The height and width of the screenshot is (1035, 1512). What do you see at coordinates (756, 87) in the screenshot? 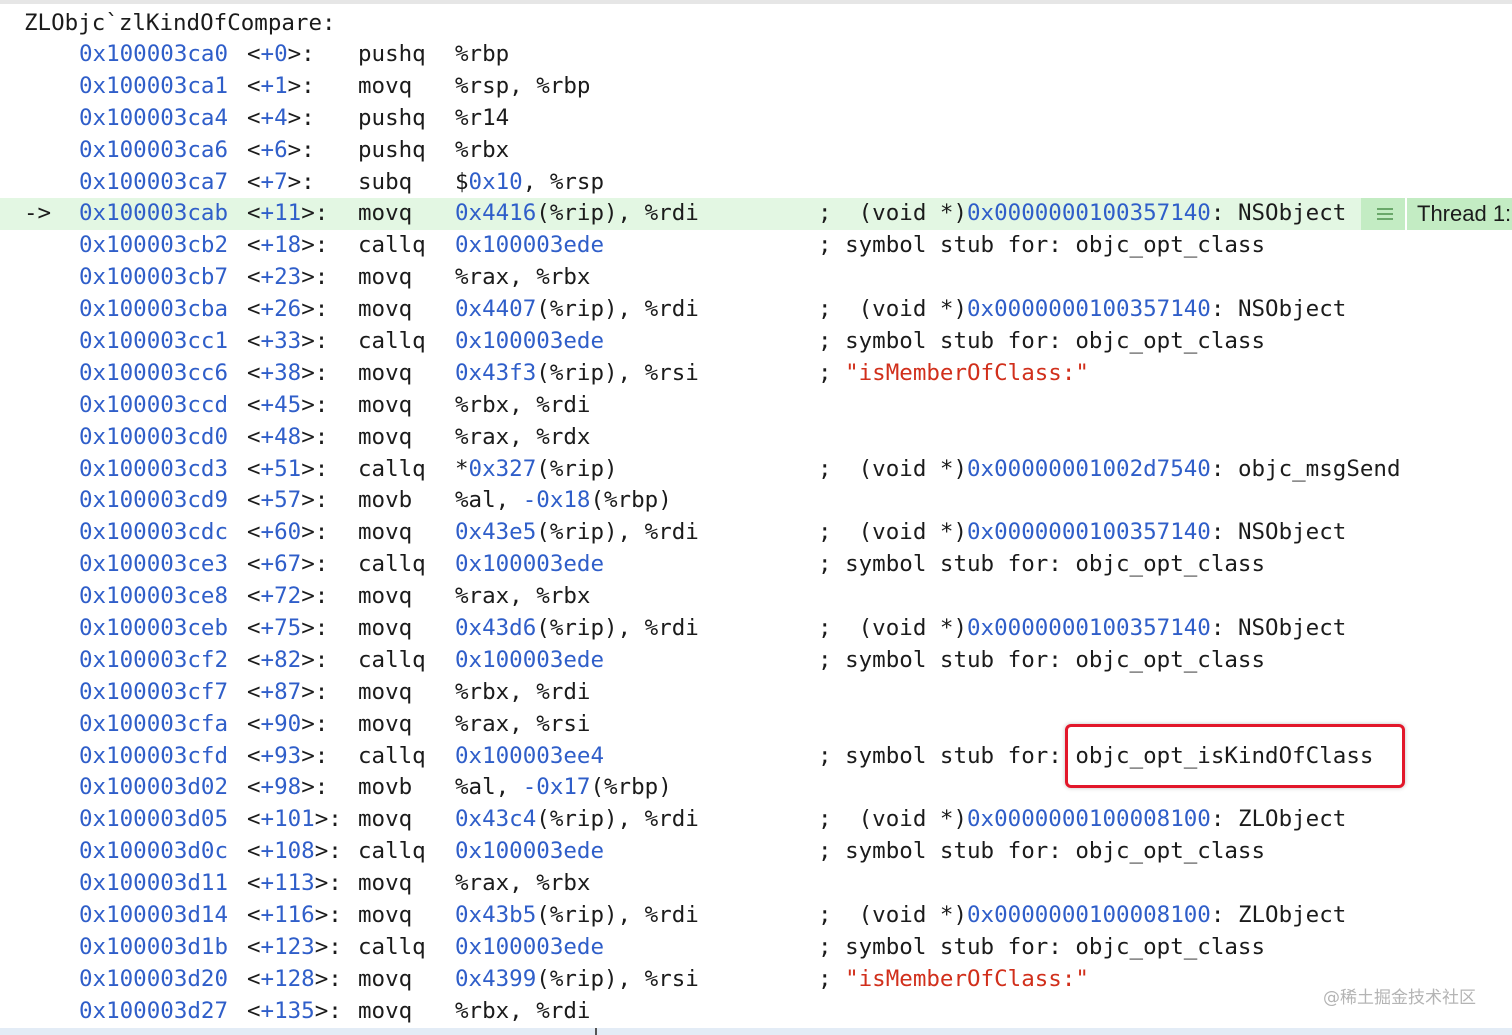
I see `instruction-row: 0x100003ca1 <+1>: movq %rsp, %rbp` at bounding box center [756, 87].